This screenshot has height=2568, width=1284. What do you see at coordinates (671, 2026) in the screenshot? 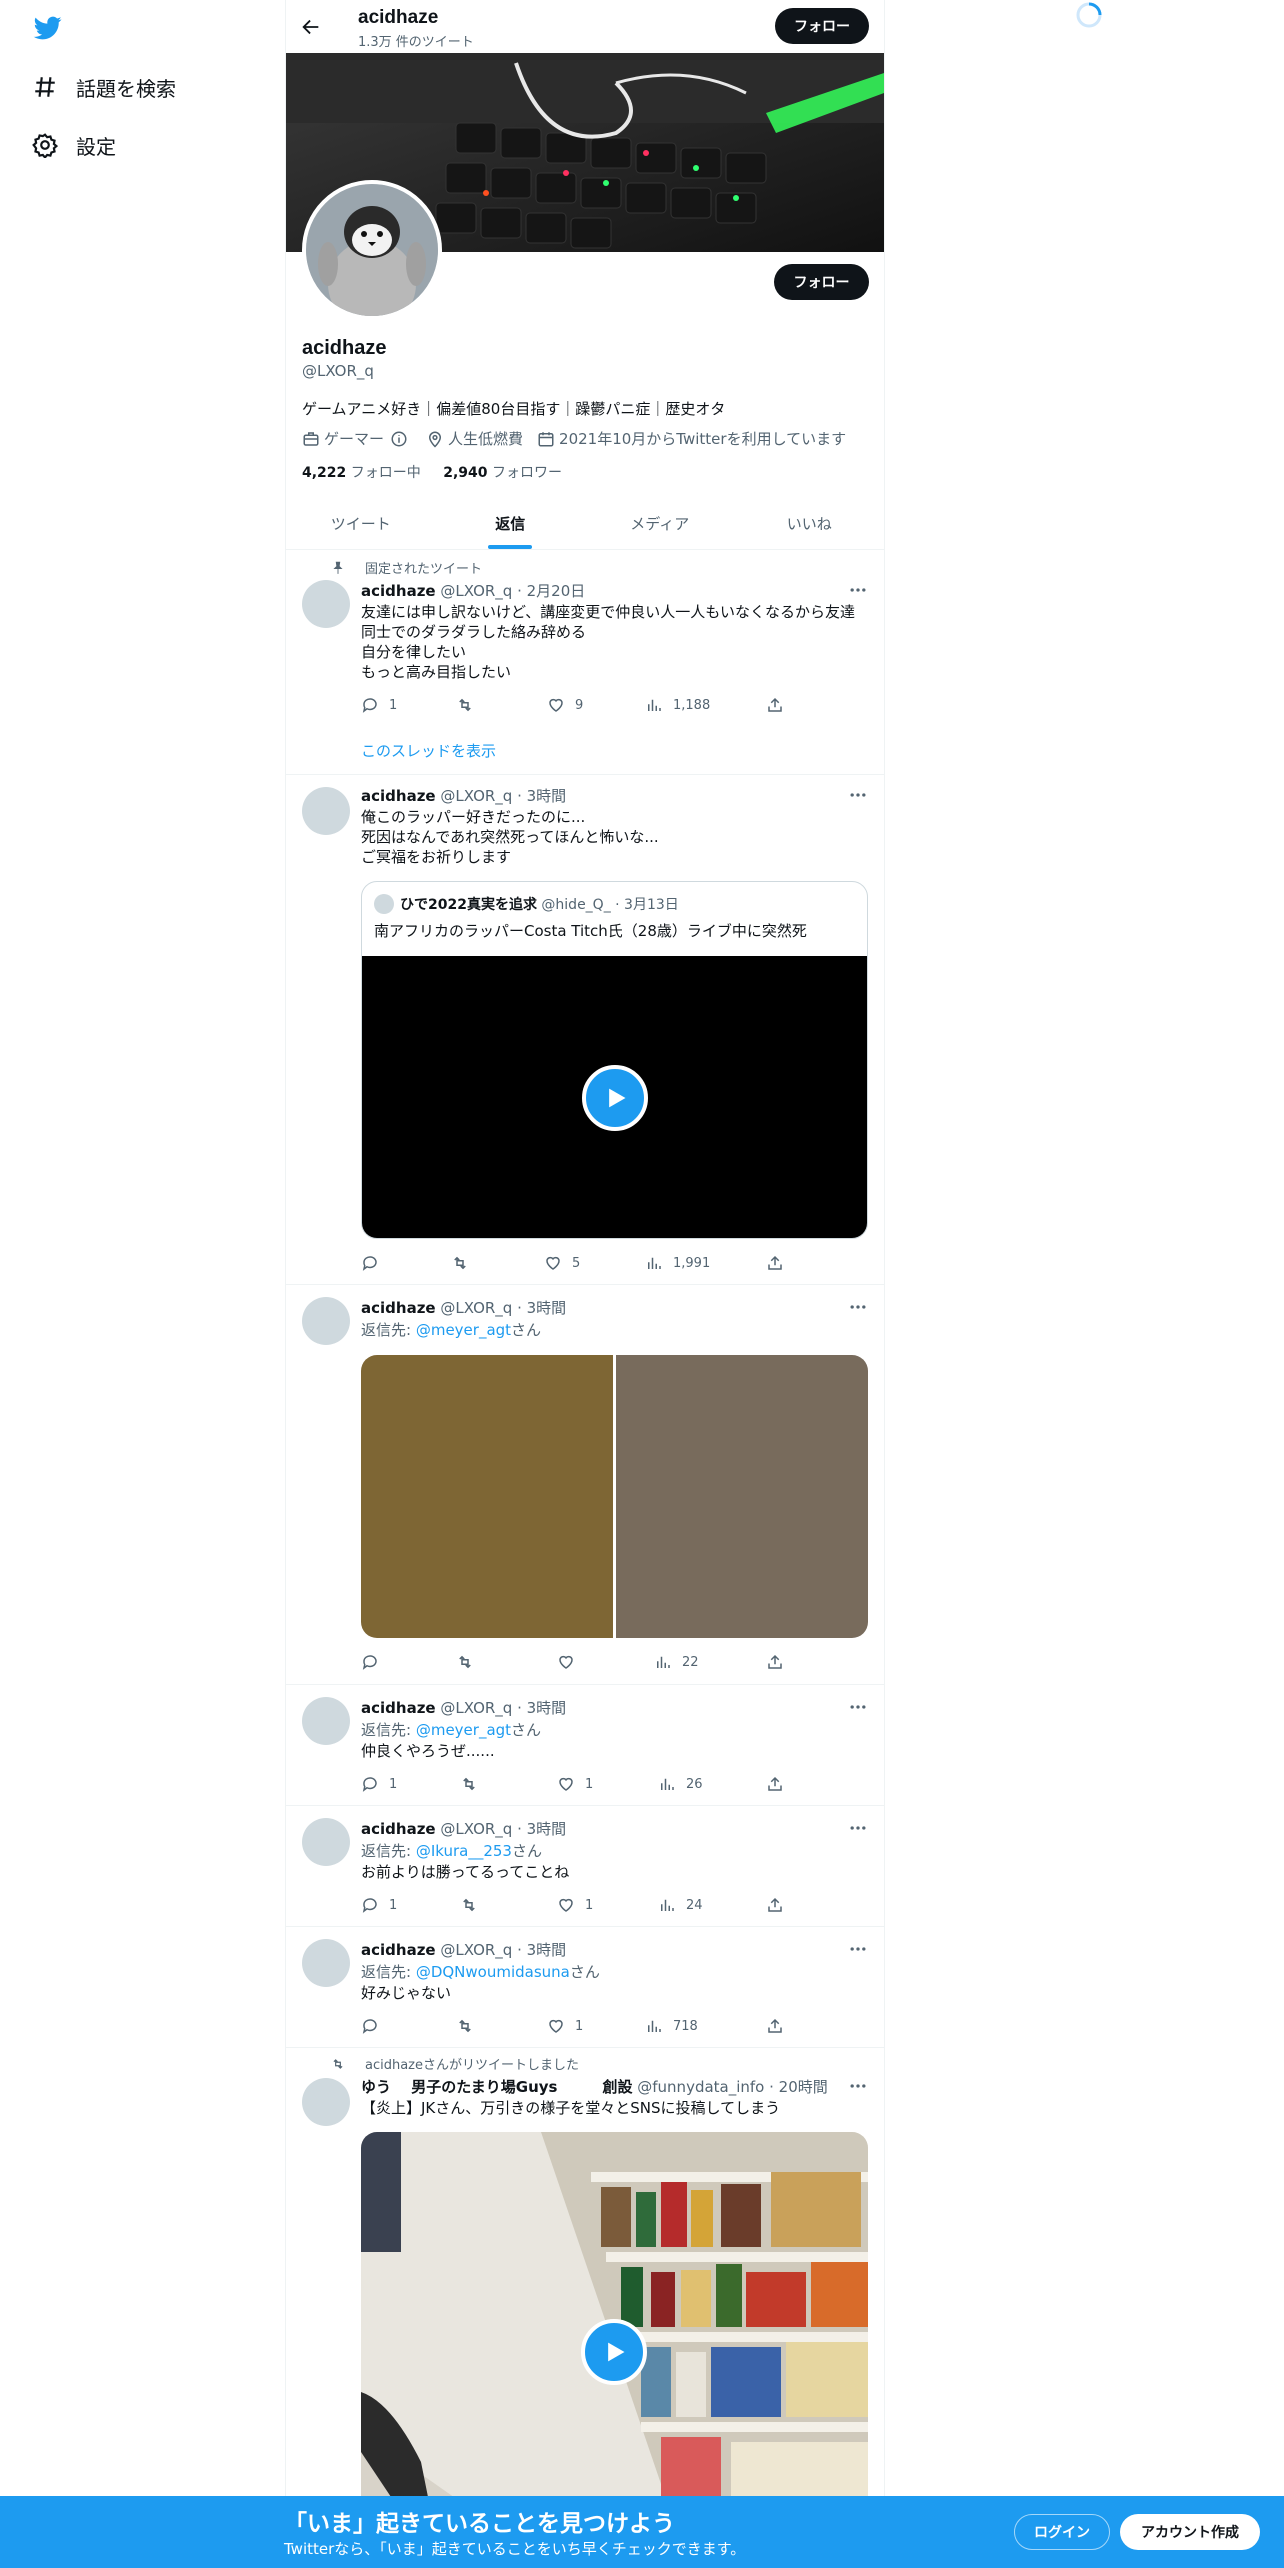
I see `views-button: 718` at bounding box center [671, 2026].